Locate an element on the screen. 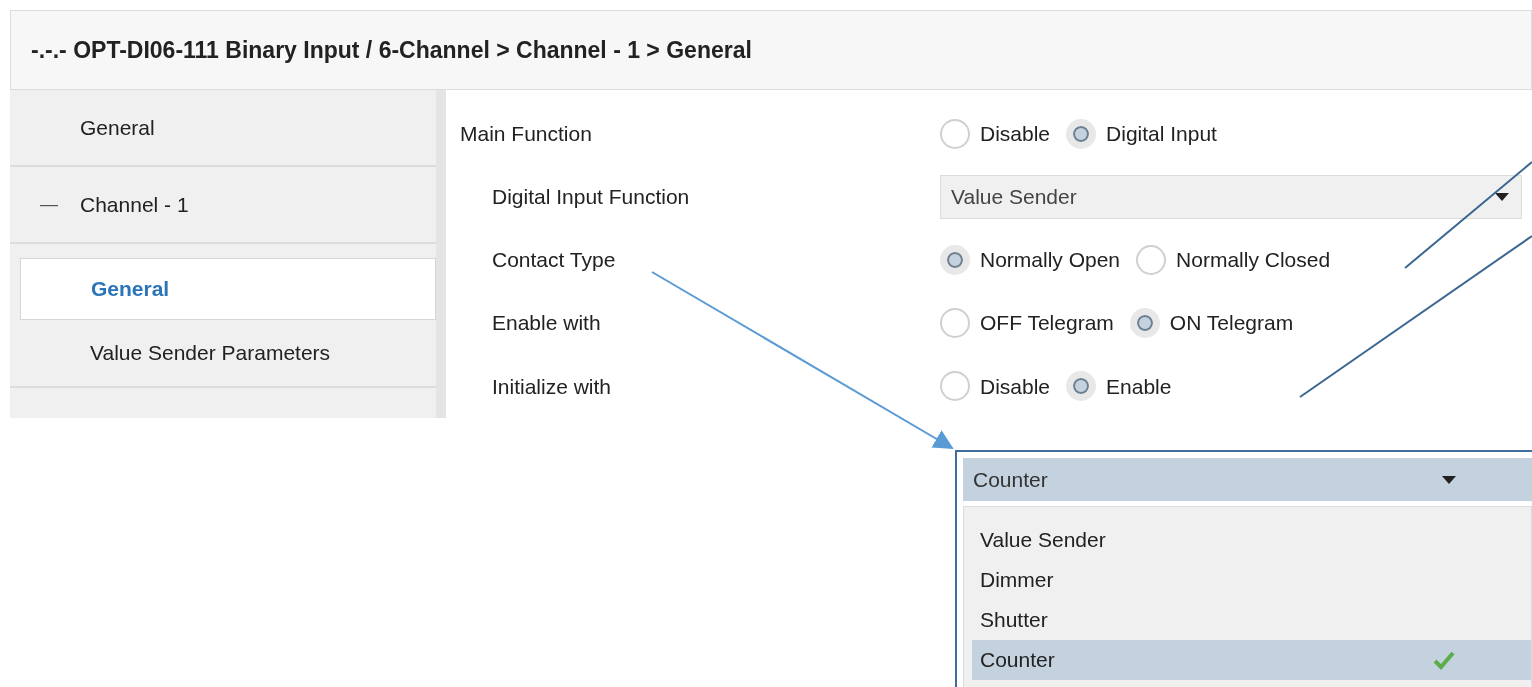 Image resolution: width=1532 pixels, height=687 pixels. breadcrumb-title: -.-.- OPT-DI06-111 Binary Input / 6-Channel > Channel - 1 > General is located at coordinates (391, 50).